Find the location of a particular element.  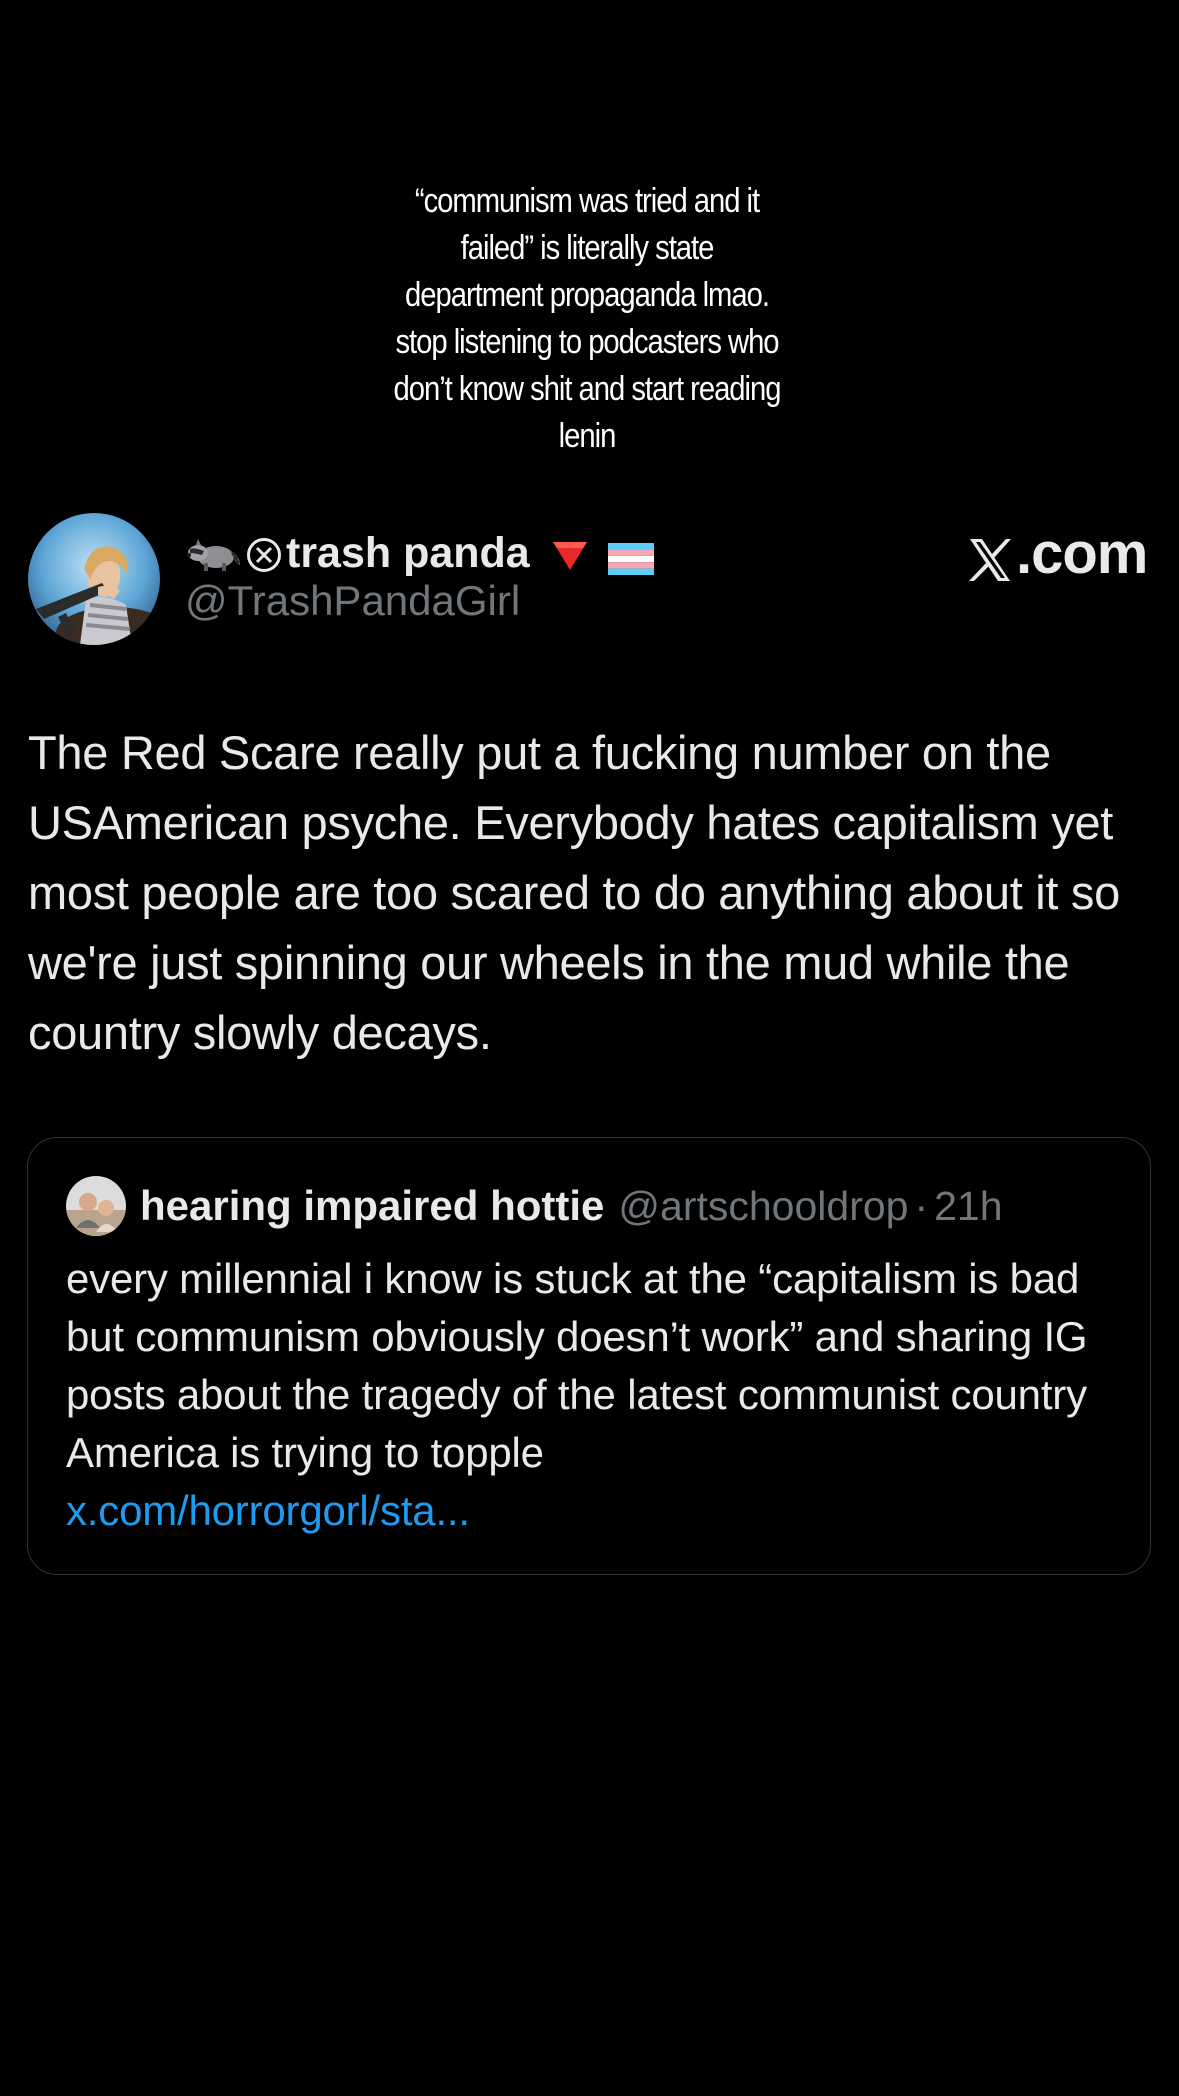

circle-x-icon is located at coordinates (264, 553).